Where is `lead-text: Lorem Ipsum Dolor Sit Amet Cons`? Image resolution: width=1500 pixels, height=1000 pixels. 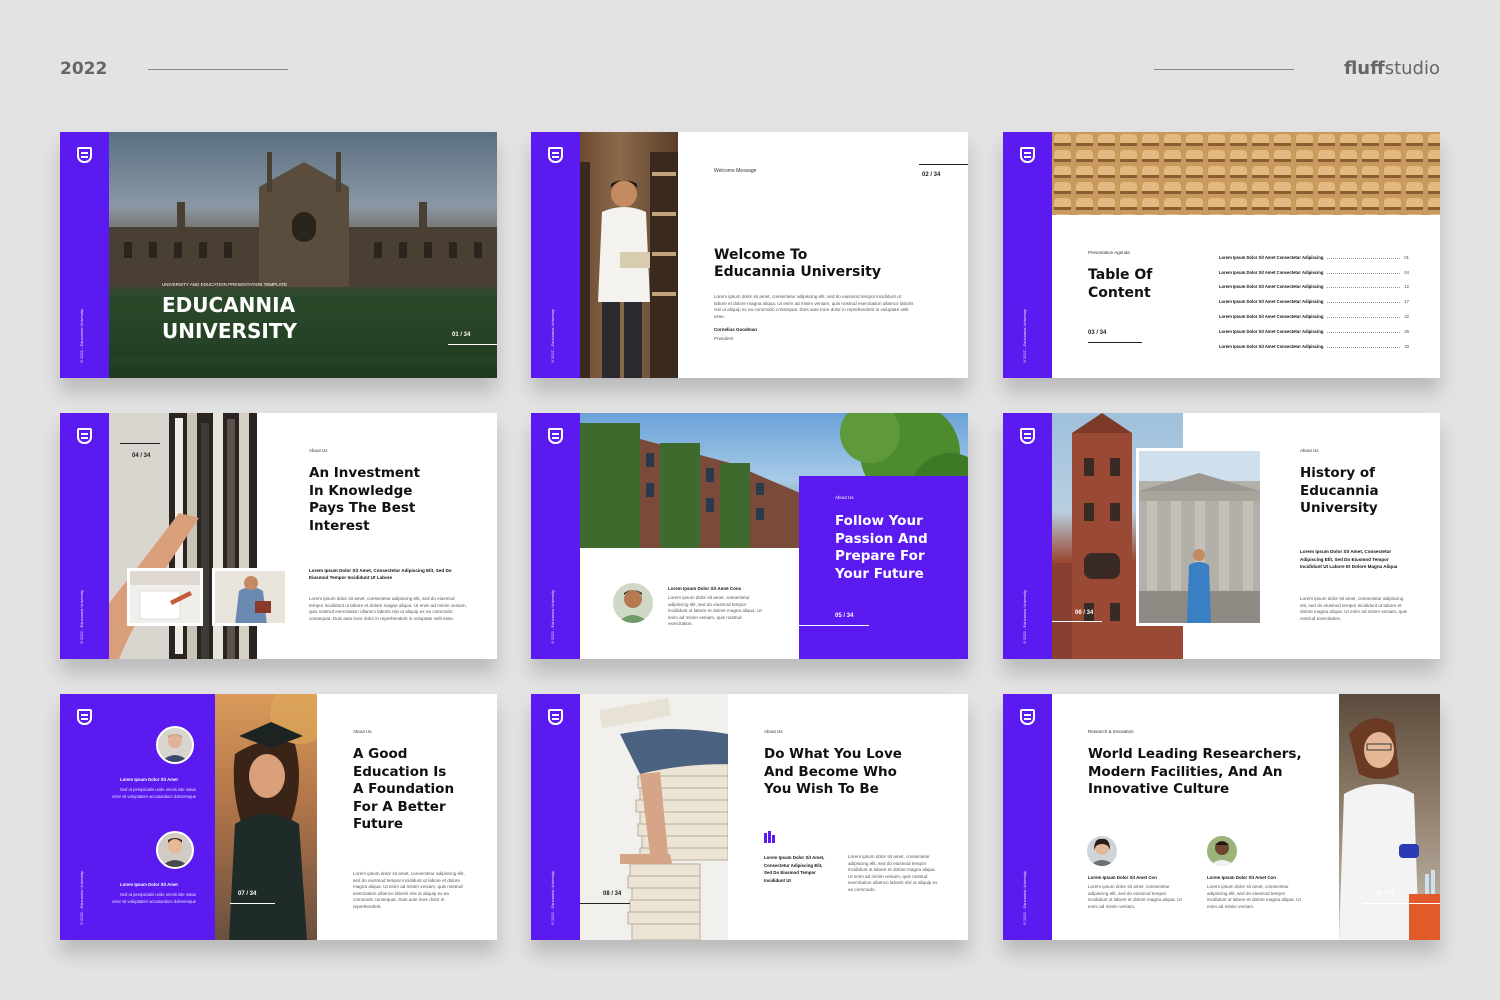 lead-text: Lorem Ipsum Dolor Sit Amet Cons is located at coordinates (705, 588).